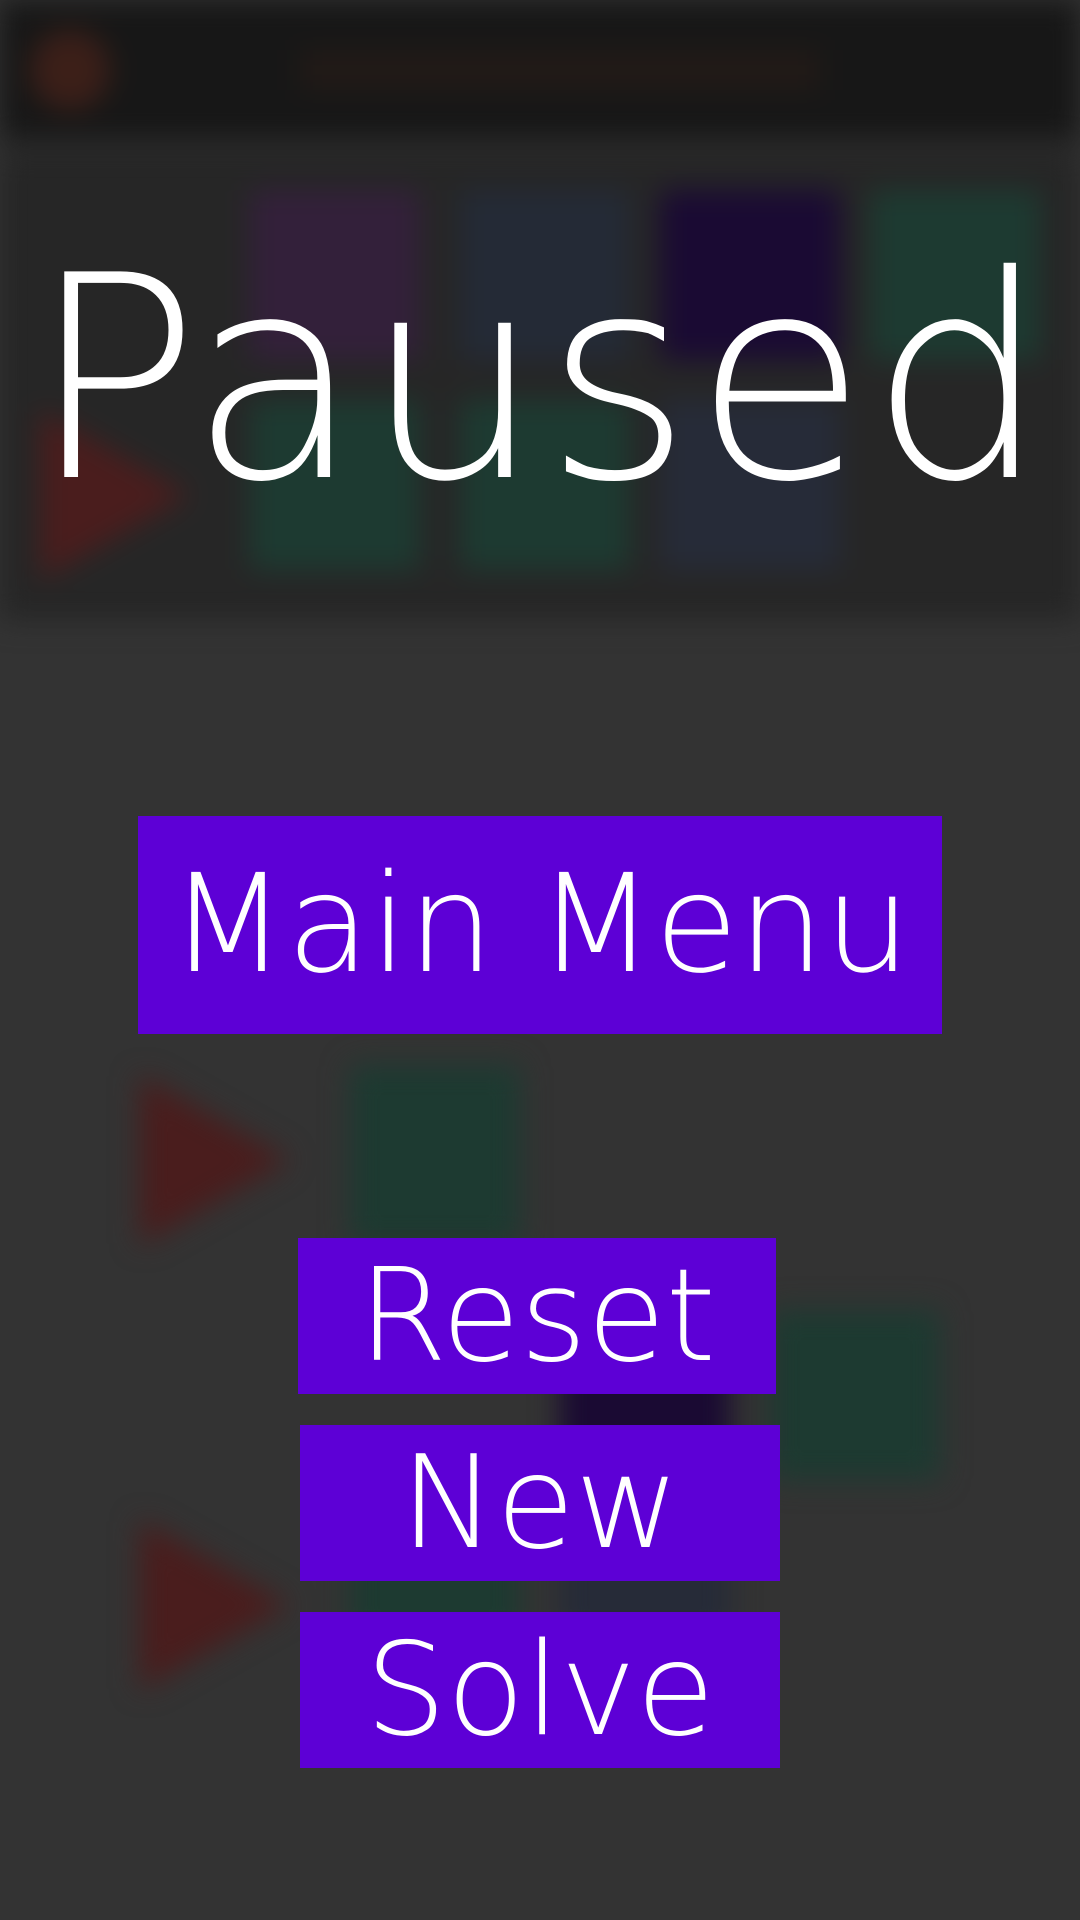 This screenshot has height=1920, width=1080. Describe the element at coordinates (560, 70) in the screenshot. I see `game-top-bar-text` at that location.